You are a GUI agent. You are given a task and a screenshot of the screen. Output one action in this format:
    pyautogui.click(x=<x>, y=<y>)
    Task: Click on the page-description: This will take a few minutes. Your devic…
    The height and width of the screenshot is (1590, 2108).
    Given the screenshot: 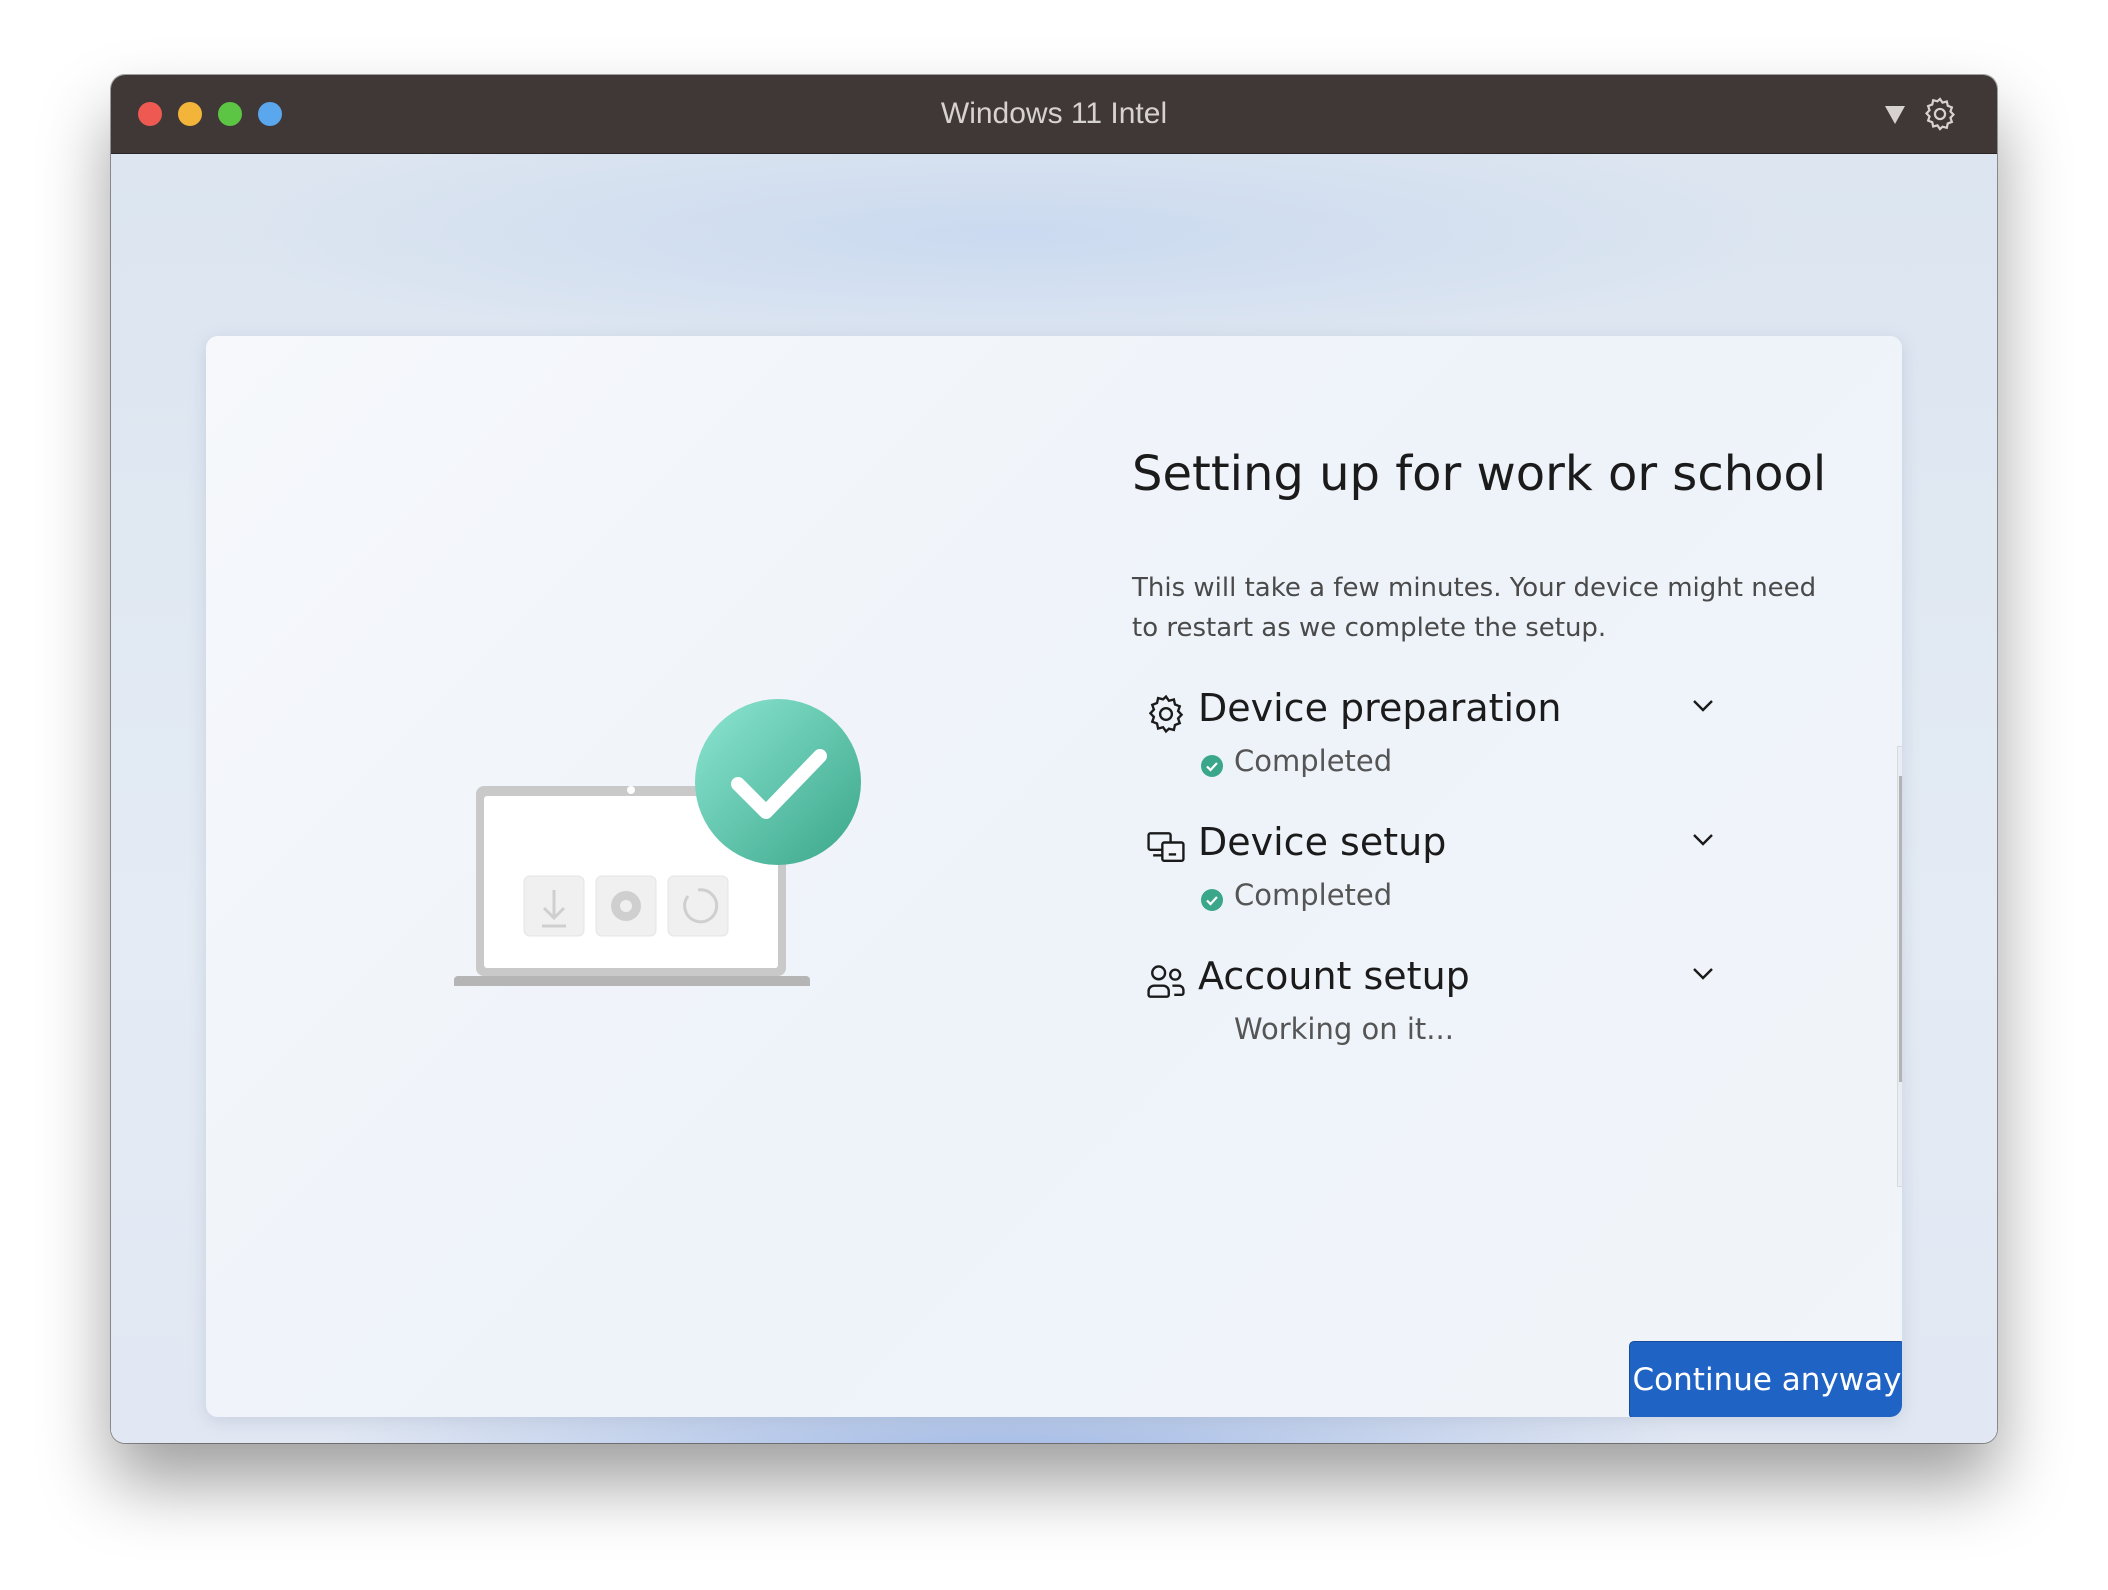 What is the action you would take?
    pyautogui.click(x=1474, y=608)
    